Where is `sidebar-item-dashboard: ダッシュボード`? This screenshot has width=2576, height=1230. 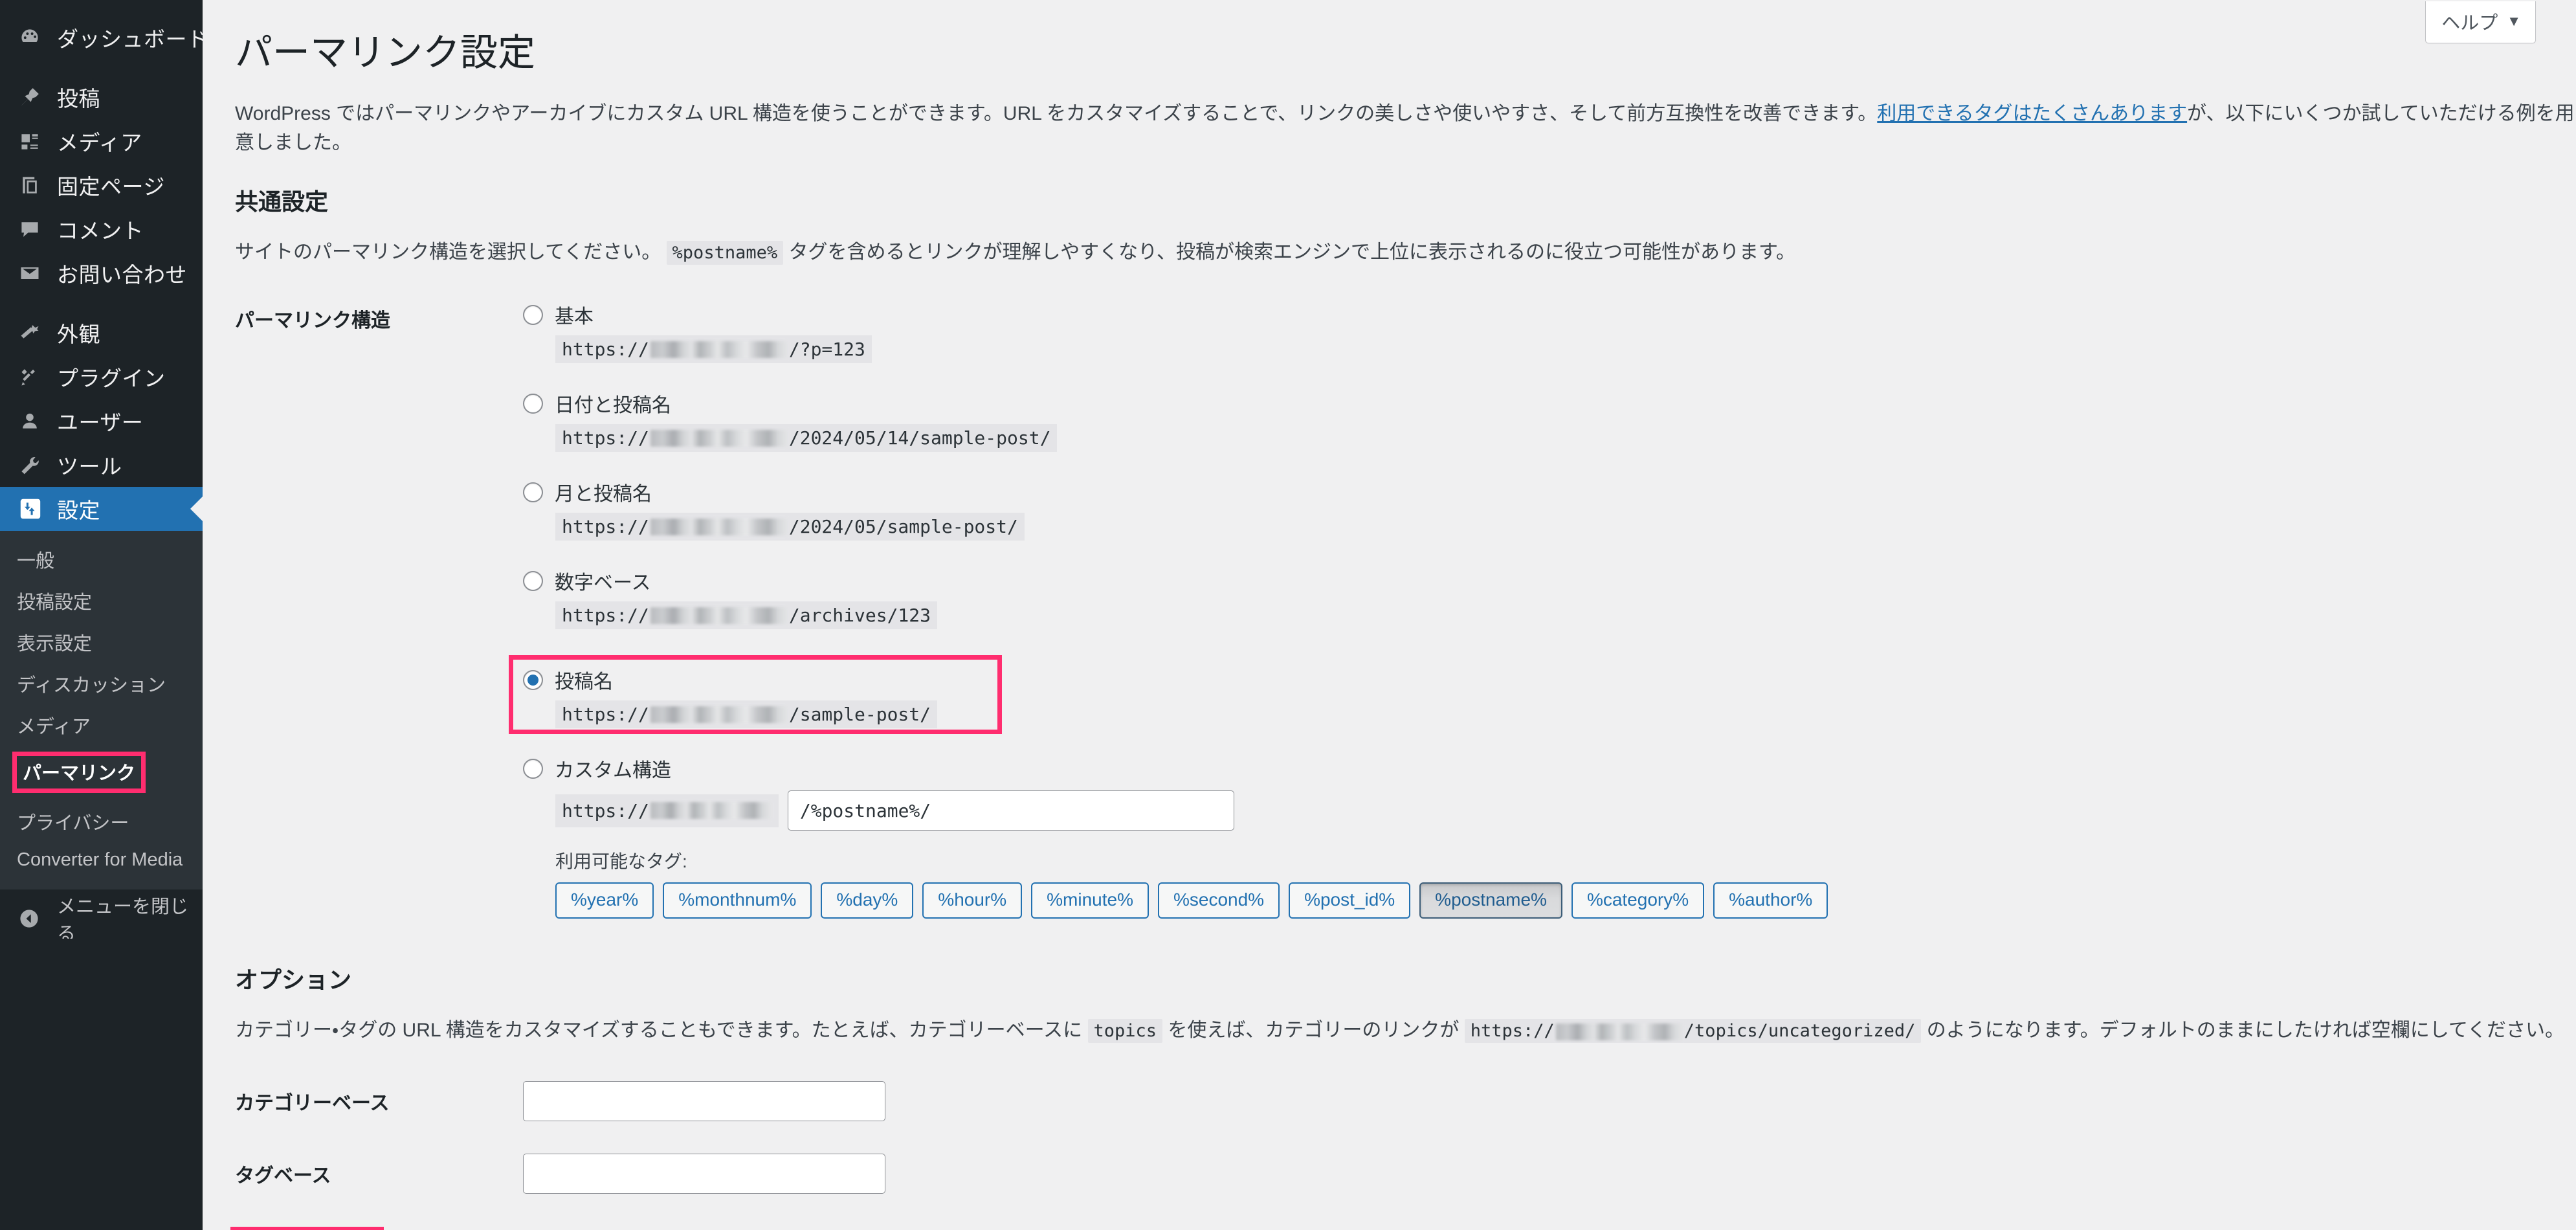 sidebar-item-dashboard: ダッシュボード is located at coordinates (104, 38).